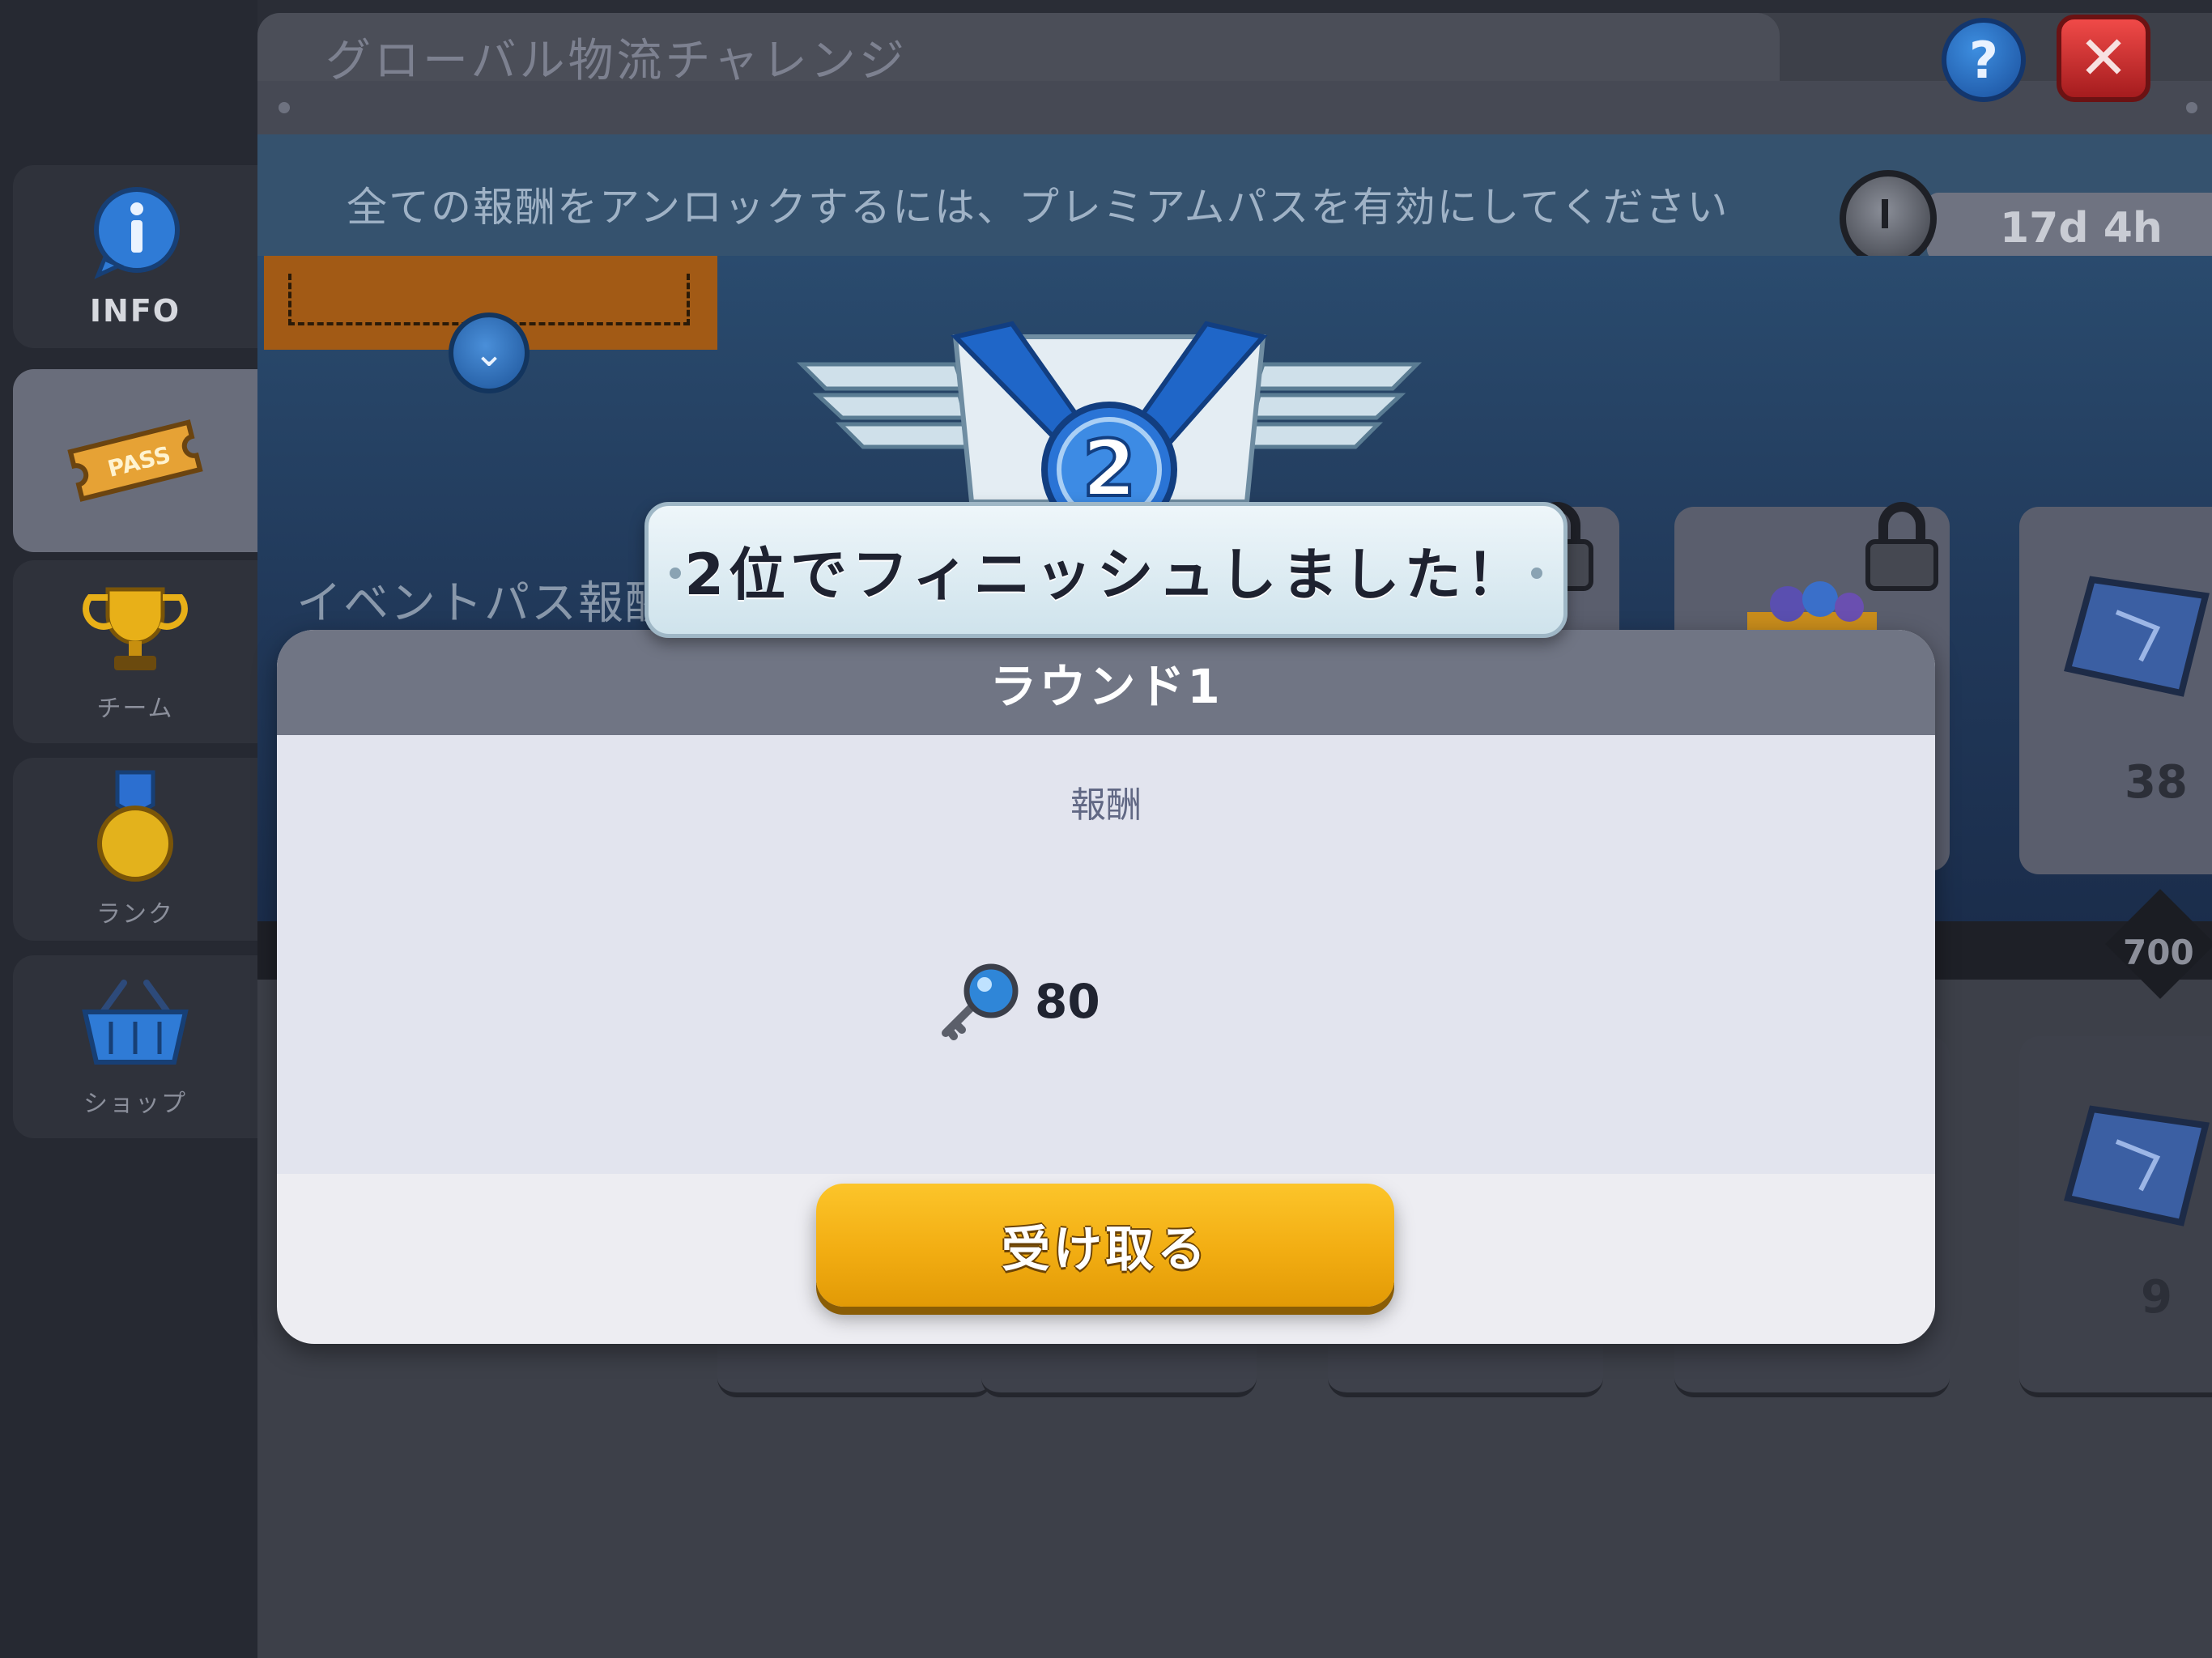  I want to click on magnifier-key-icon, so click(981, 1001).